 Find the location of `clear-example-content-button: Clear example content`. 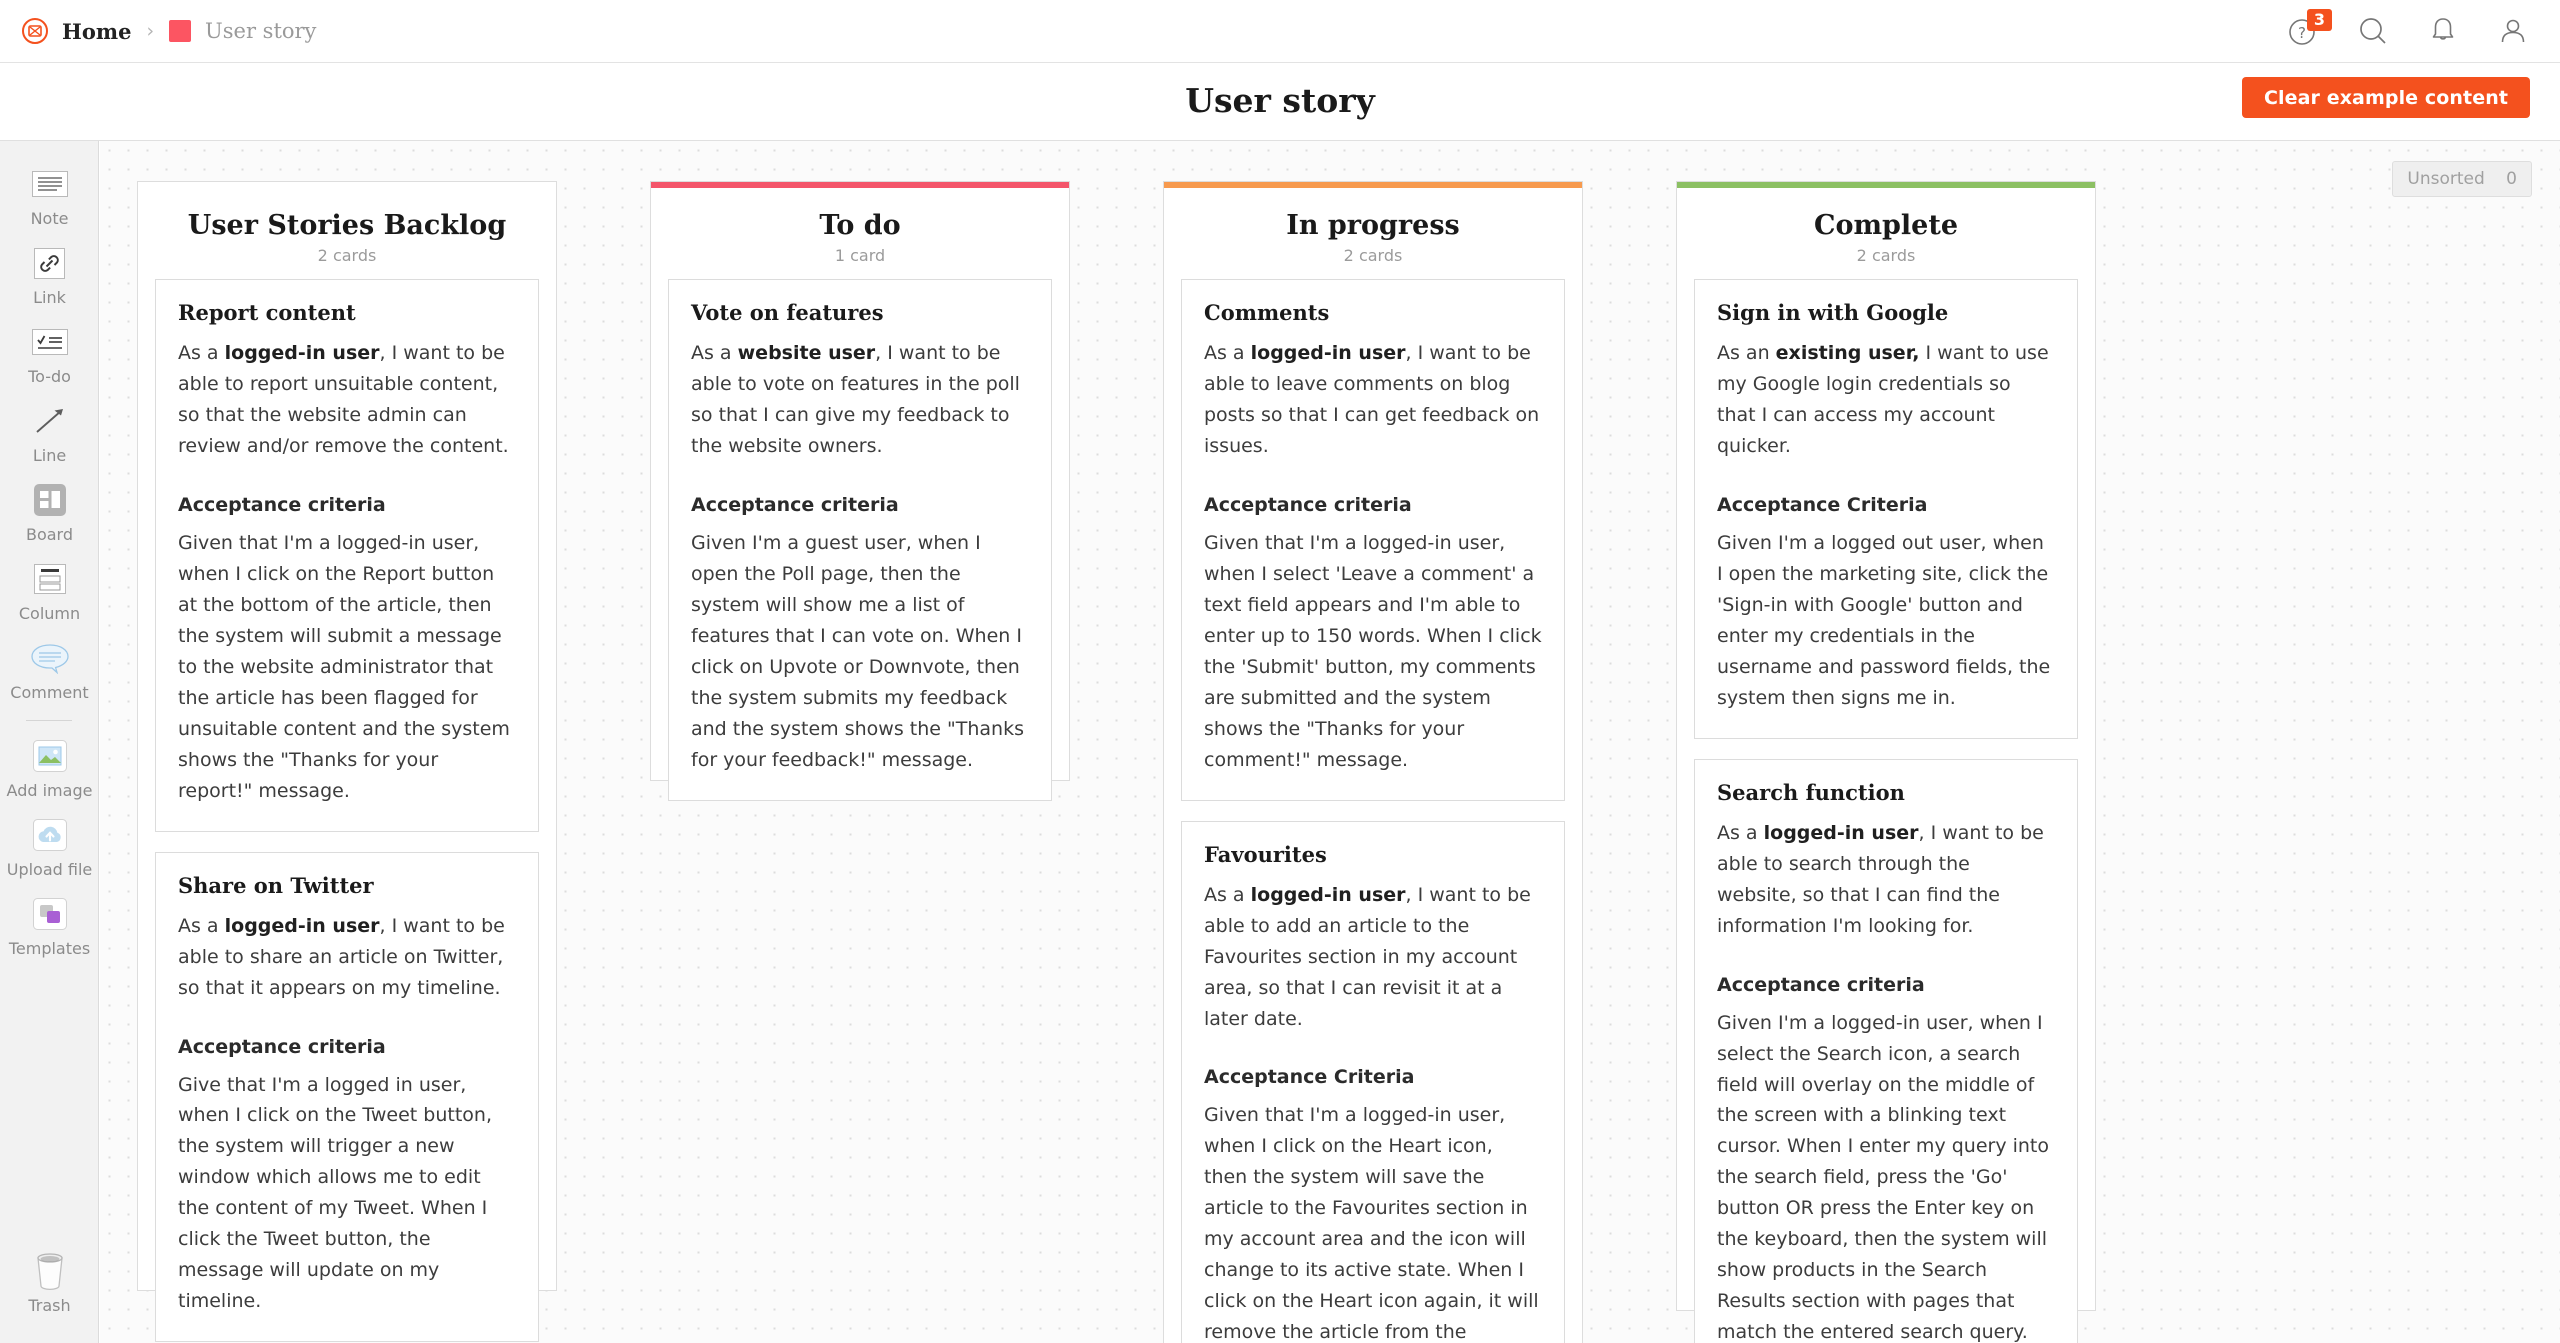

clear-example-content-button: Clear example content is located at coordinates (2385, 97).